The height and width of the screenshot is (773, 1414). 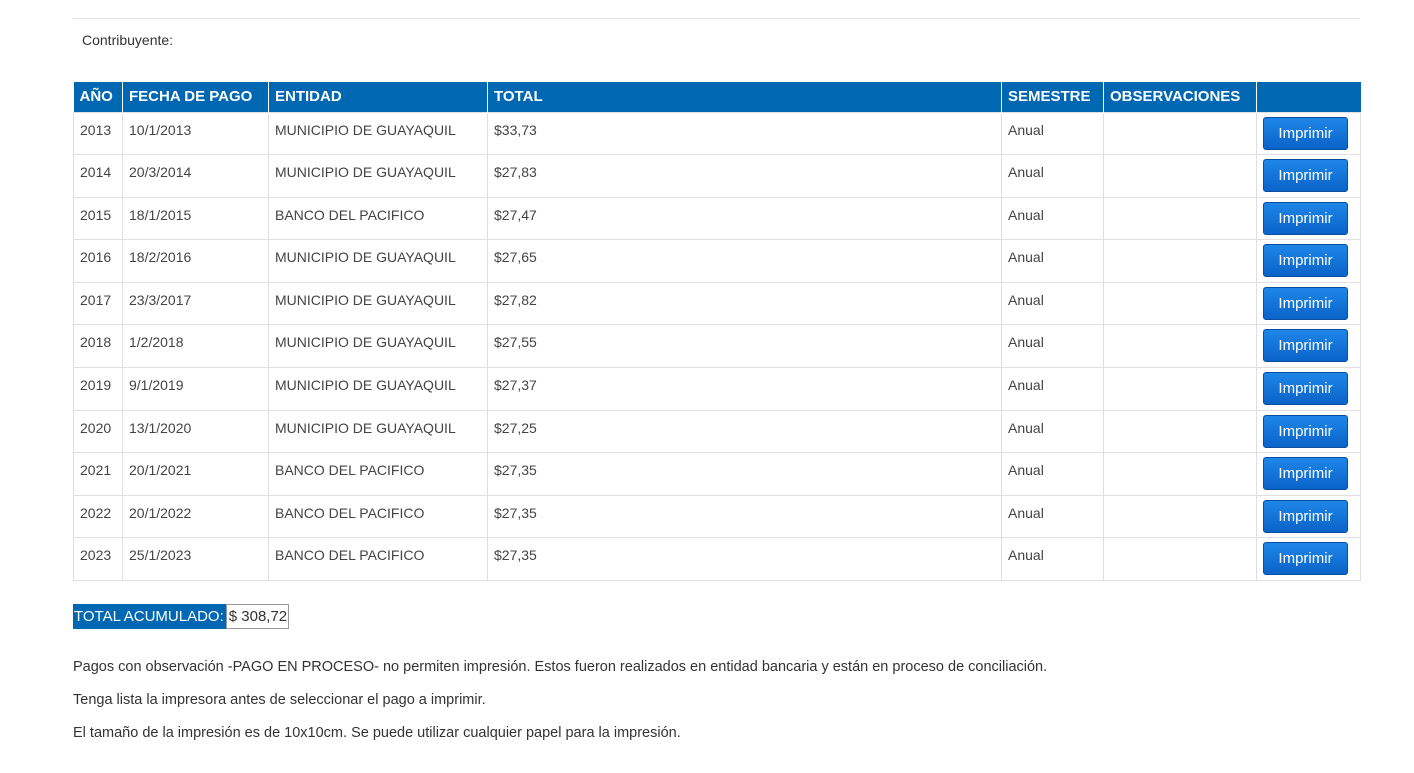 What do you see at coordinates (98, 261) in the screenshot?
I see `cell-year: 2016` at bounding box center [98, 261].